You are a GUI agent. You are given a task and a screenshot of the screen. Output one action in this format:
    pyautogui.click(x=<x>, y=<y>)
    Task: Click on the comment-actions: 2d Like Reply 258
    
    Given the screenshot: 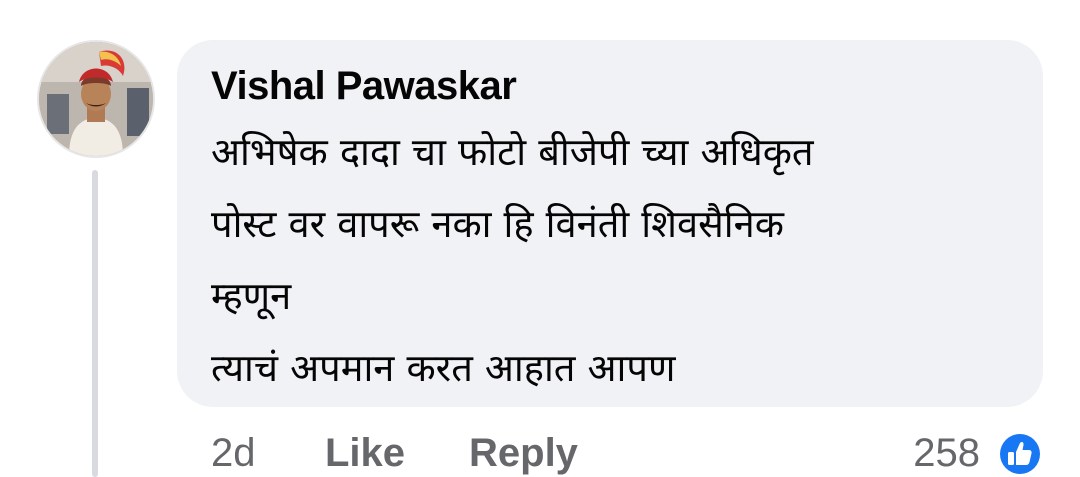 What is the action you would take?
    pyautogui.click(x=540, y=452)
    